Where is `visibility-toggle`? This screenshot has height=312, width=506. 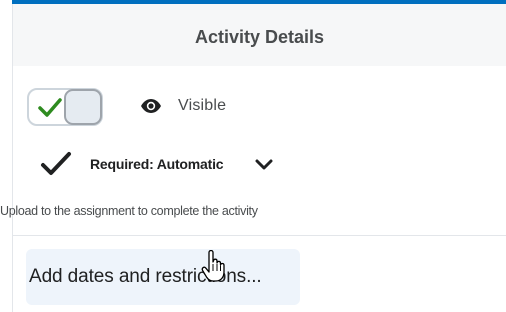
visibility-toggle is located at coordinates (65, 107).